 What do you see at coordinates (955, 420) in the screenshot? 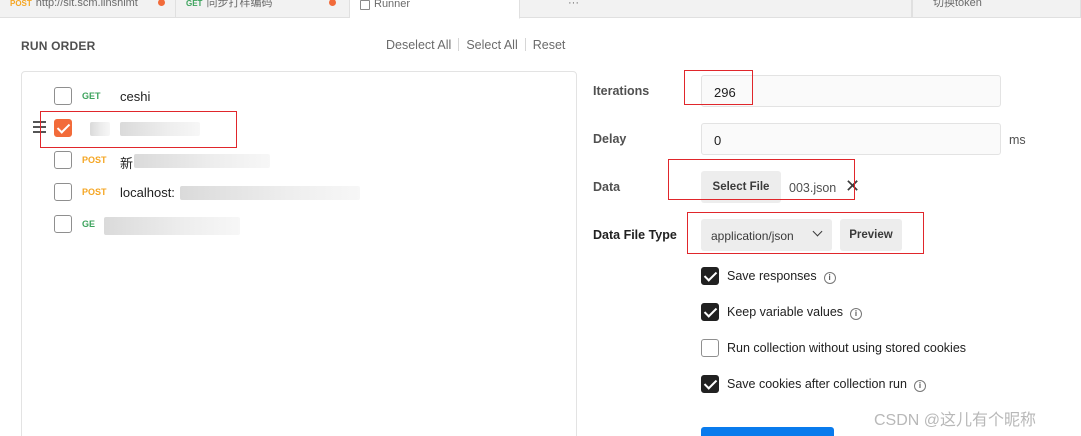
I see `watermark: CSDN @这儿有个昵称` at bounding box center [955, 420].